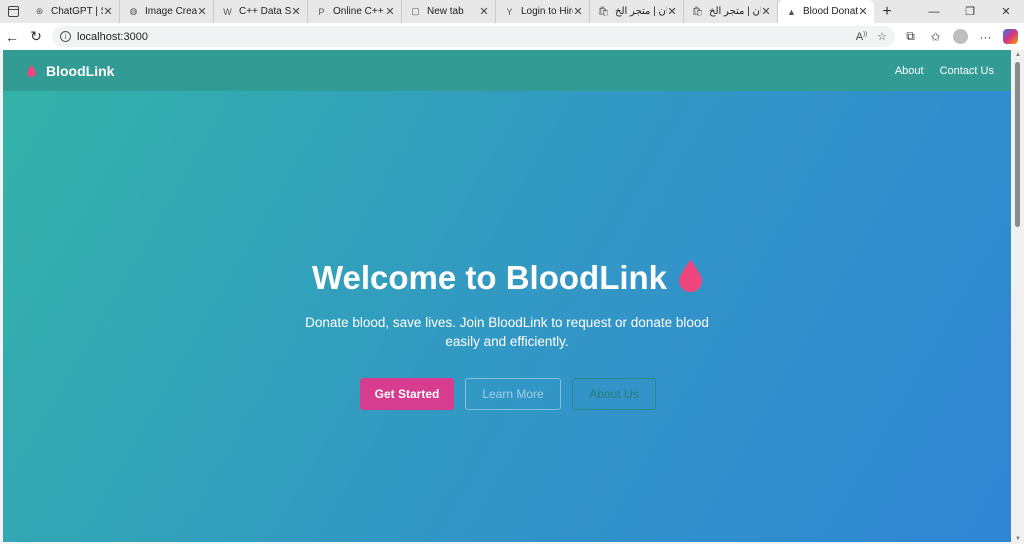 The height and width of the screenshot is (544, 1024). Describe the element at coordinates (791, 11) in the screenshot. I see `next-icon: ▲` at that location.